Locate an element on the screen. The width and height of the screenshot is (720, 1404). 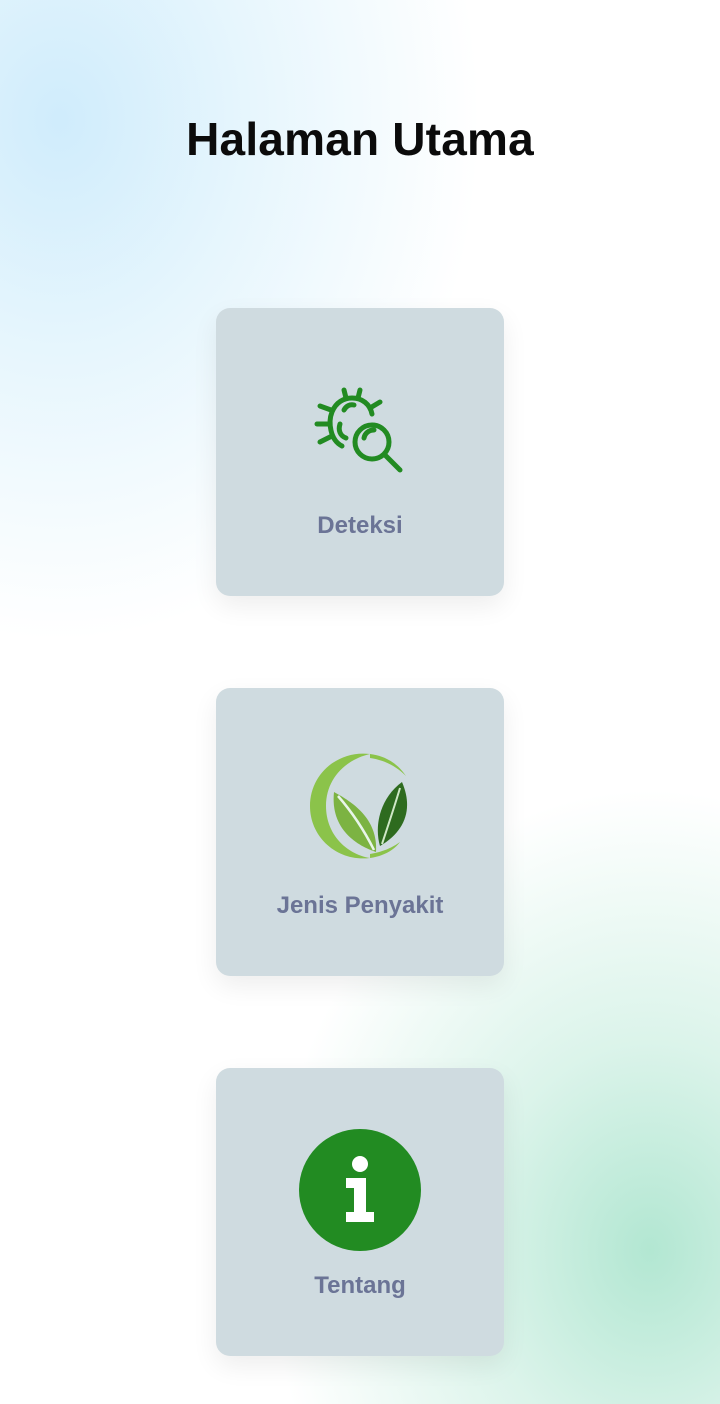
jenis-penyakit-label: Jenis Penyakit is located at coordinates (360, 905).